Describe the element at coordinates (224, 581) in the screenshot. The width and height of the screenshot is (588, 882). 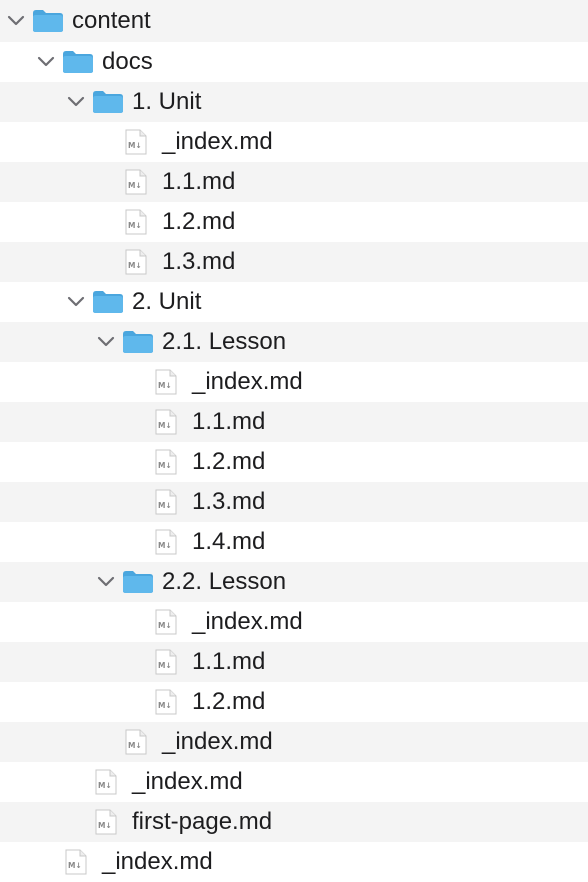
I see `tree-item-label: 2.2. Lesson` at that location.